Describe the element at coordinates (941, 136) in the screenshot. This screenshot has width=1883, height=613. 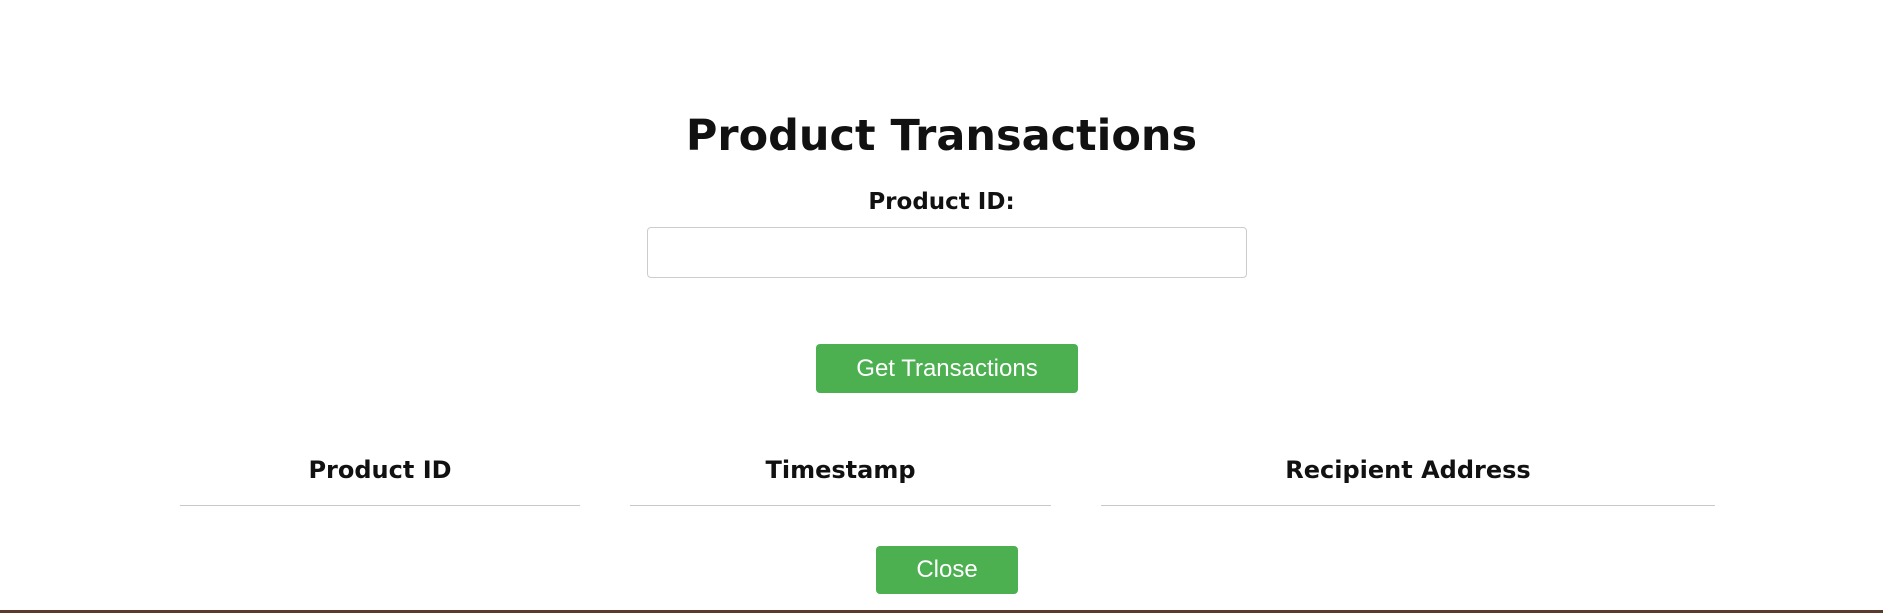
I see `page-title: Product Transactions` at that location.